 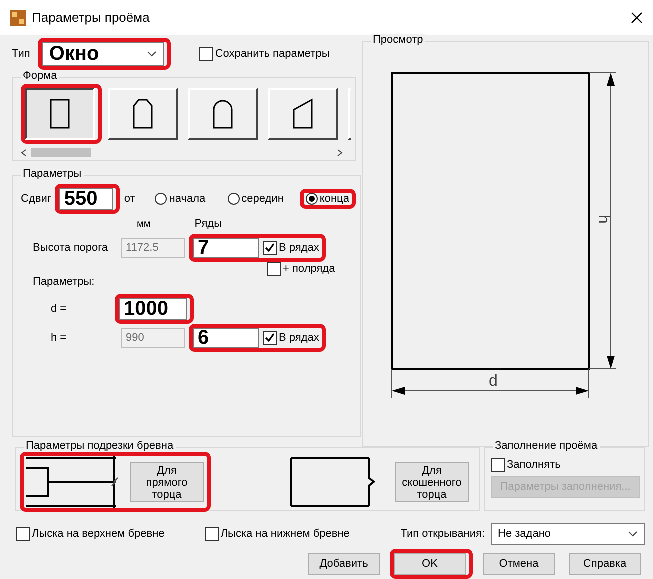 What do you see at coordinates (546, 446) in the screenshot?
I see `group-label: Заполнение проёма` at bounding box center [546, 446].